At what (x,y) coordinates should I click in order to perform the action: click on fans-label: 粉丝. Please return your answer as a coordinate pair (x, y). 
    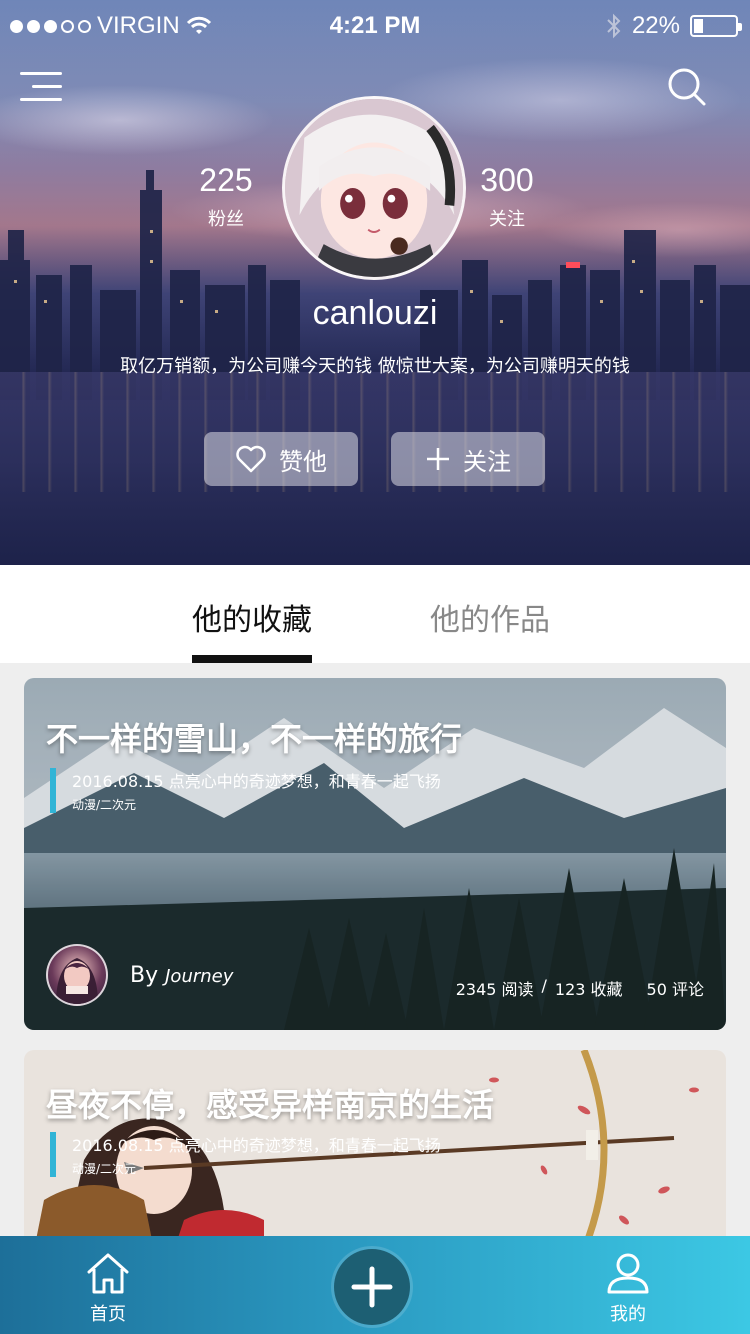
    Looking at the image, I should click on (226, 219).